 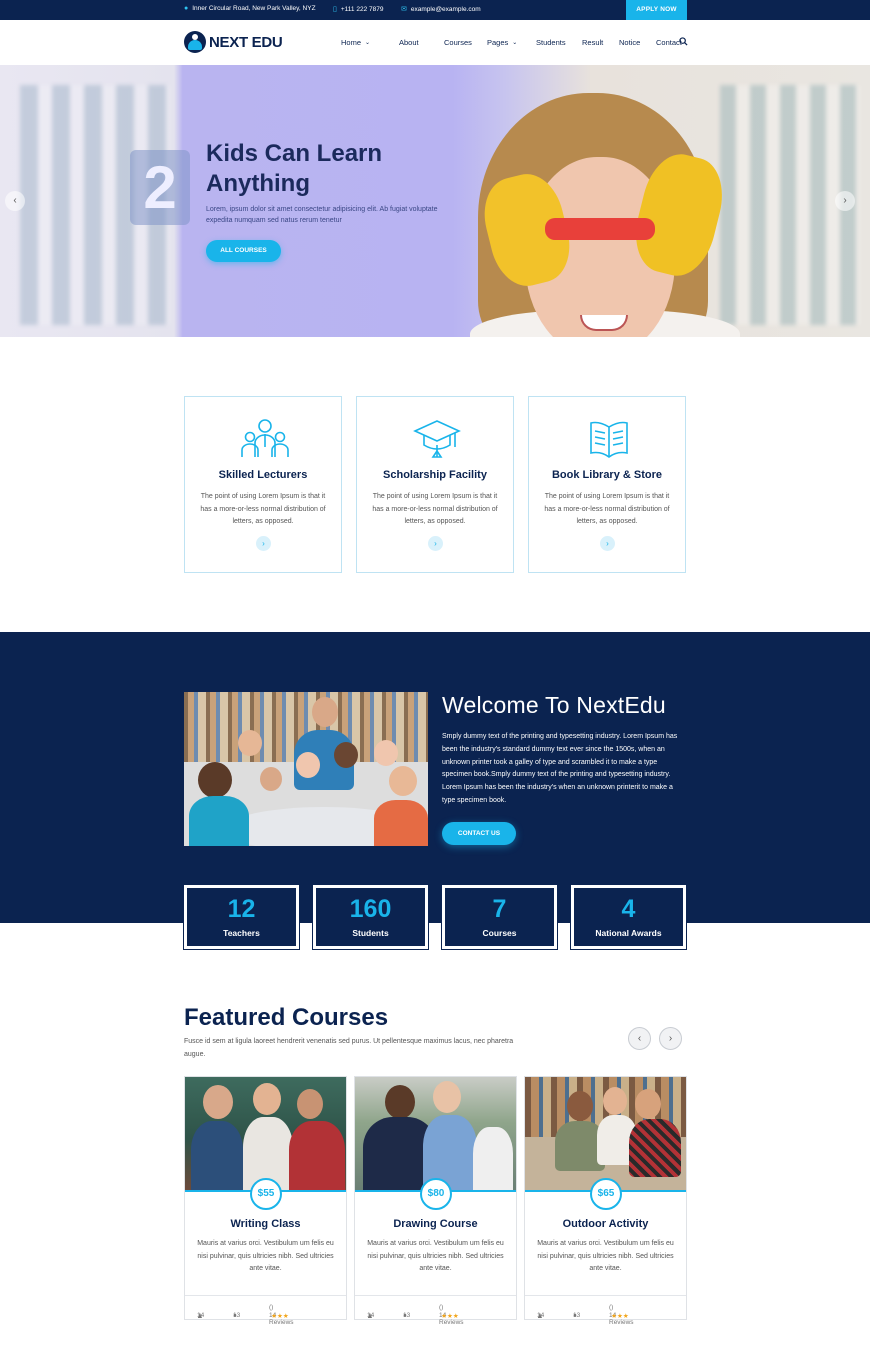 I want to click on hero-title: Kids Can Learn Anything, so click(x=294, y=168).